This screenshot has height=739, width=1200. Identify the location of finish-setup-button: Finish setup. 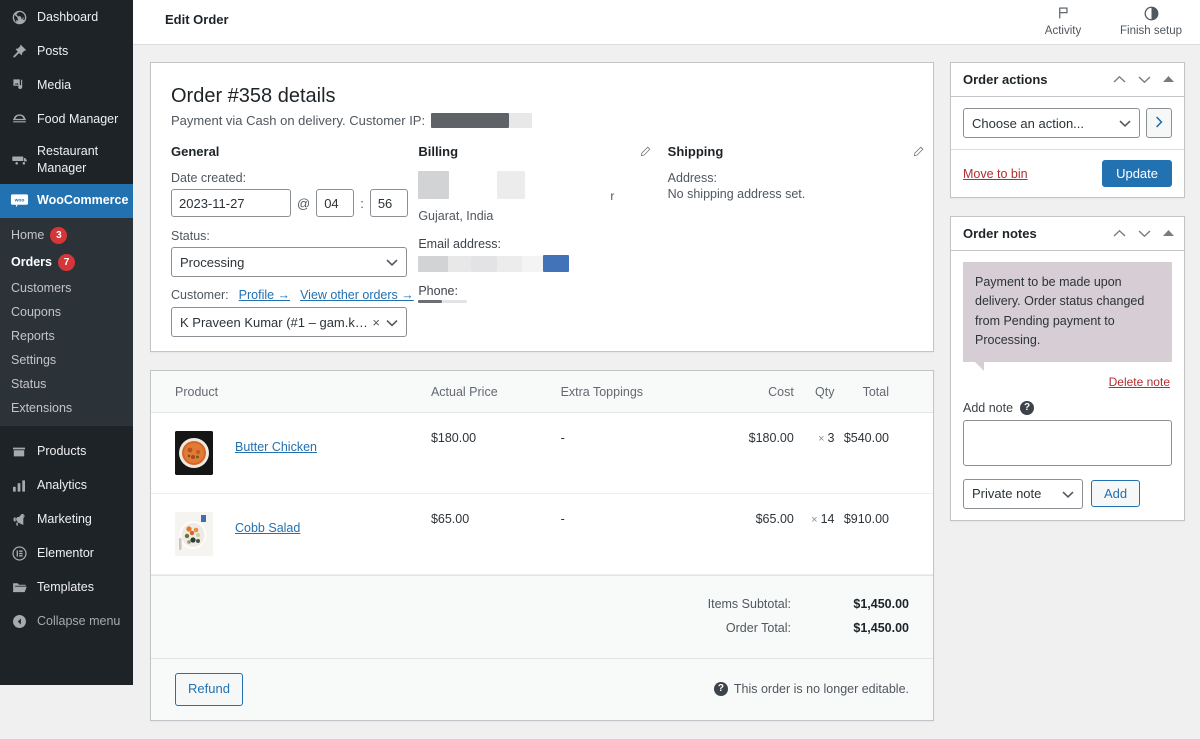
(1151, 20).